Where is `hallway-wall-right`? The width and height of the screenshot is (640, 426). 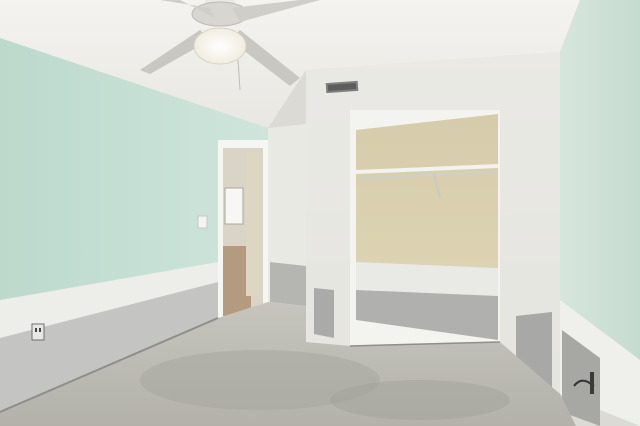 hallway-wall-right is located at coordinates (253, 224).